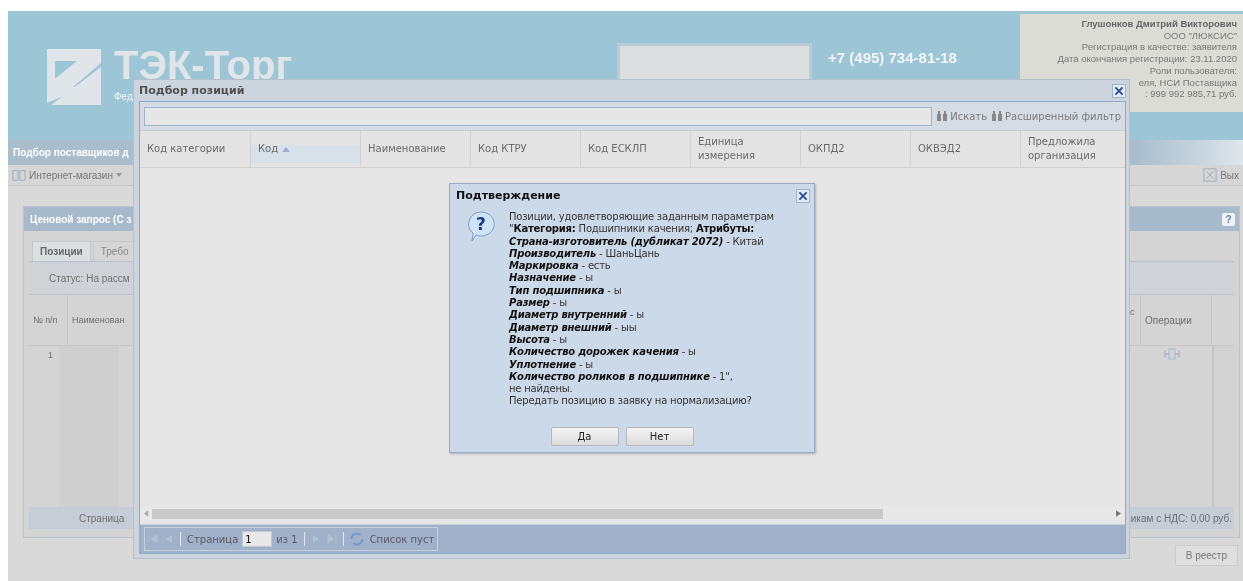  I want to click on column-header: ОКПД2, so click(856, 149).